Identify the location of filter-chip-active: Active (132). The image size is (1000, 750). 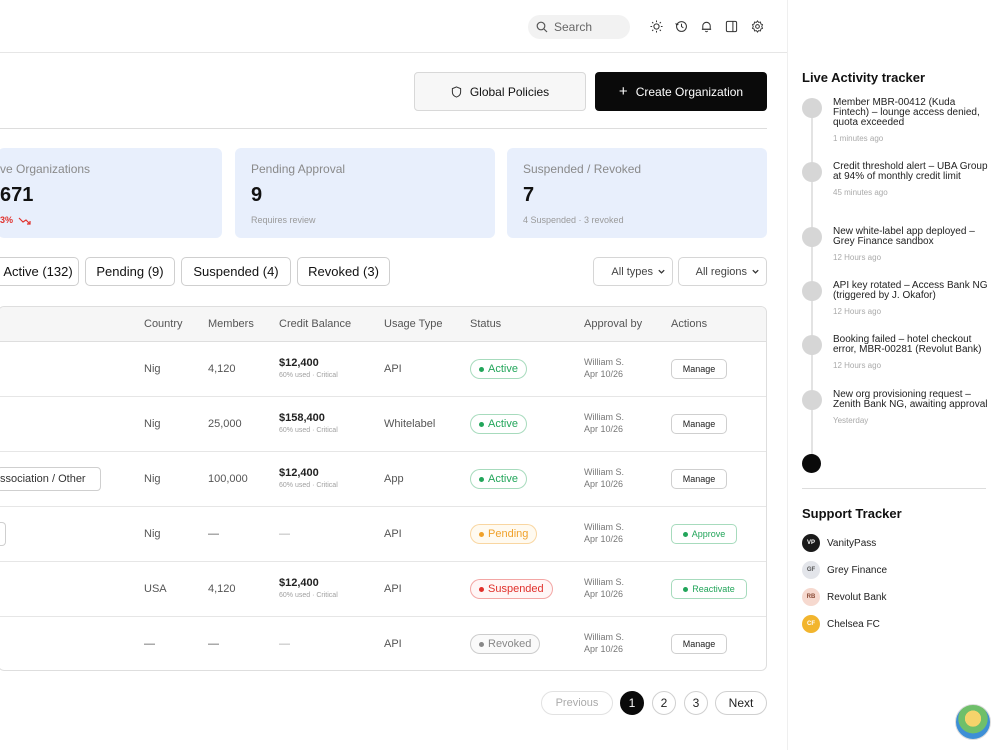
(39, 271).